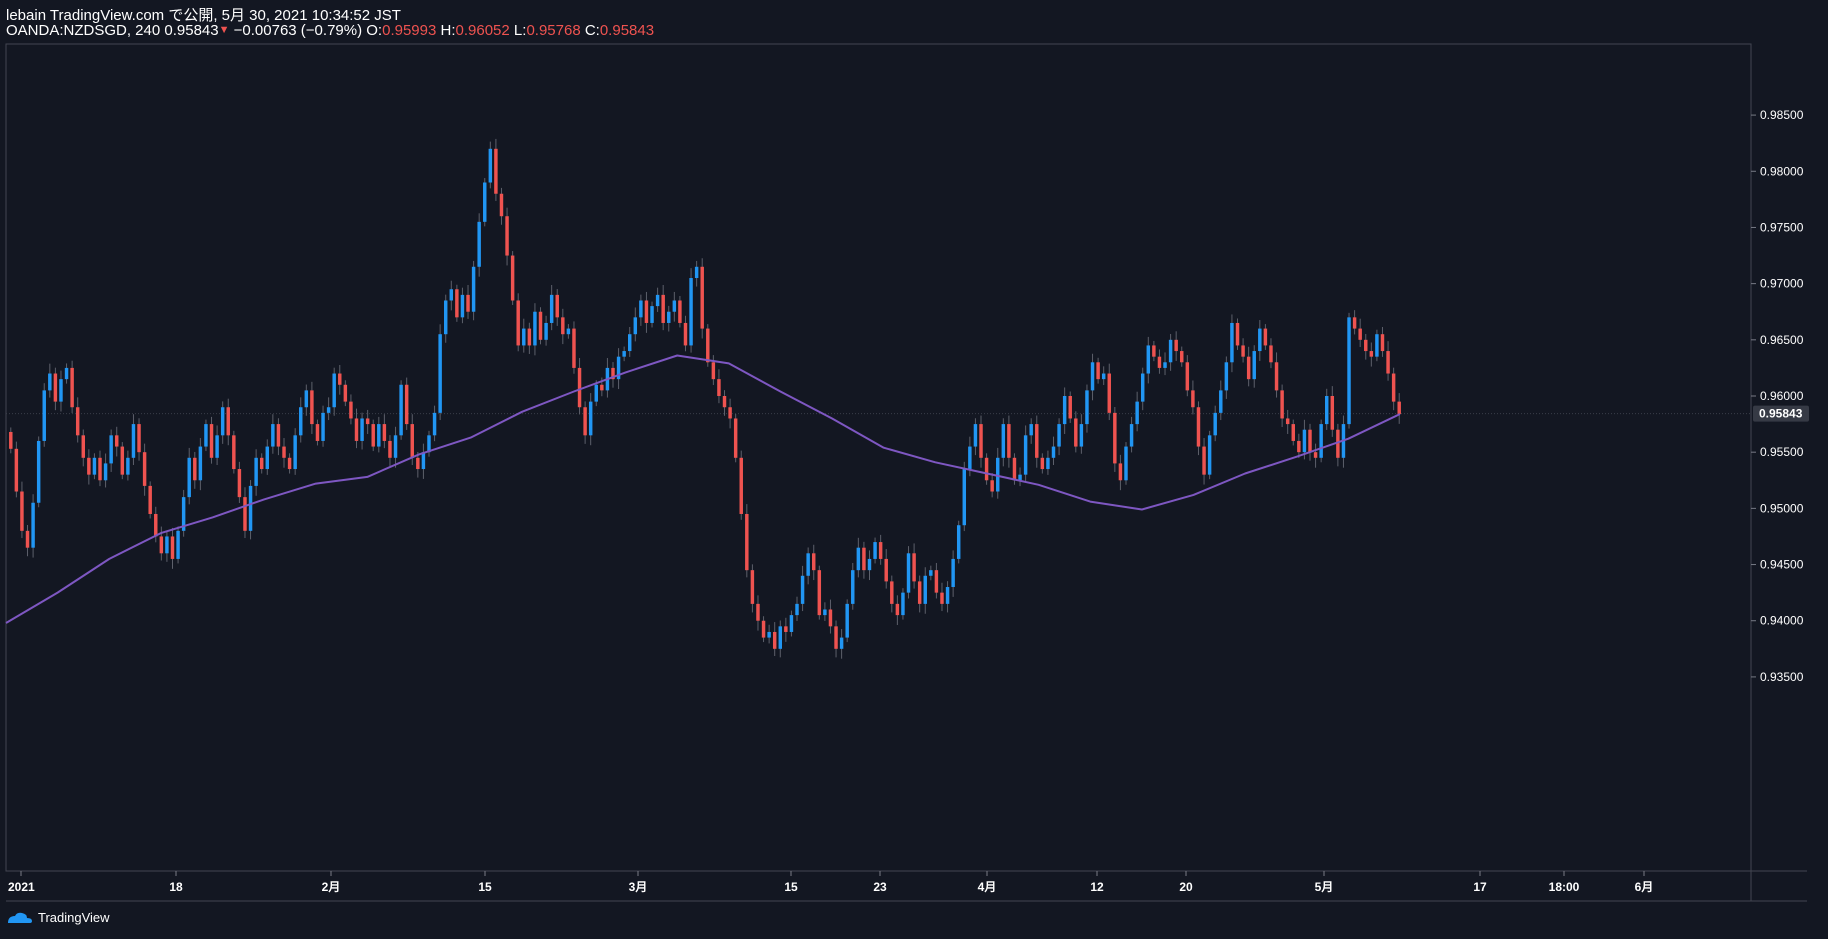 Image resolution: width=1828 pixels, height=939 pixels. What do you see at coordinates (1782, 621) in the screenshot?
I see `price-tick-label: 0.94000` at bounding box center [1782, 621].